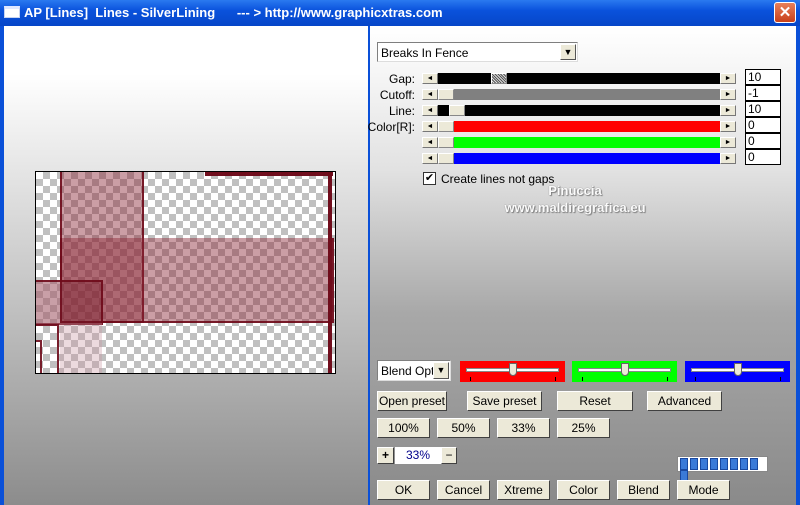  I want to click on slider-label: Color[R]:, so click(391, 127).